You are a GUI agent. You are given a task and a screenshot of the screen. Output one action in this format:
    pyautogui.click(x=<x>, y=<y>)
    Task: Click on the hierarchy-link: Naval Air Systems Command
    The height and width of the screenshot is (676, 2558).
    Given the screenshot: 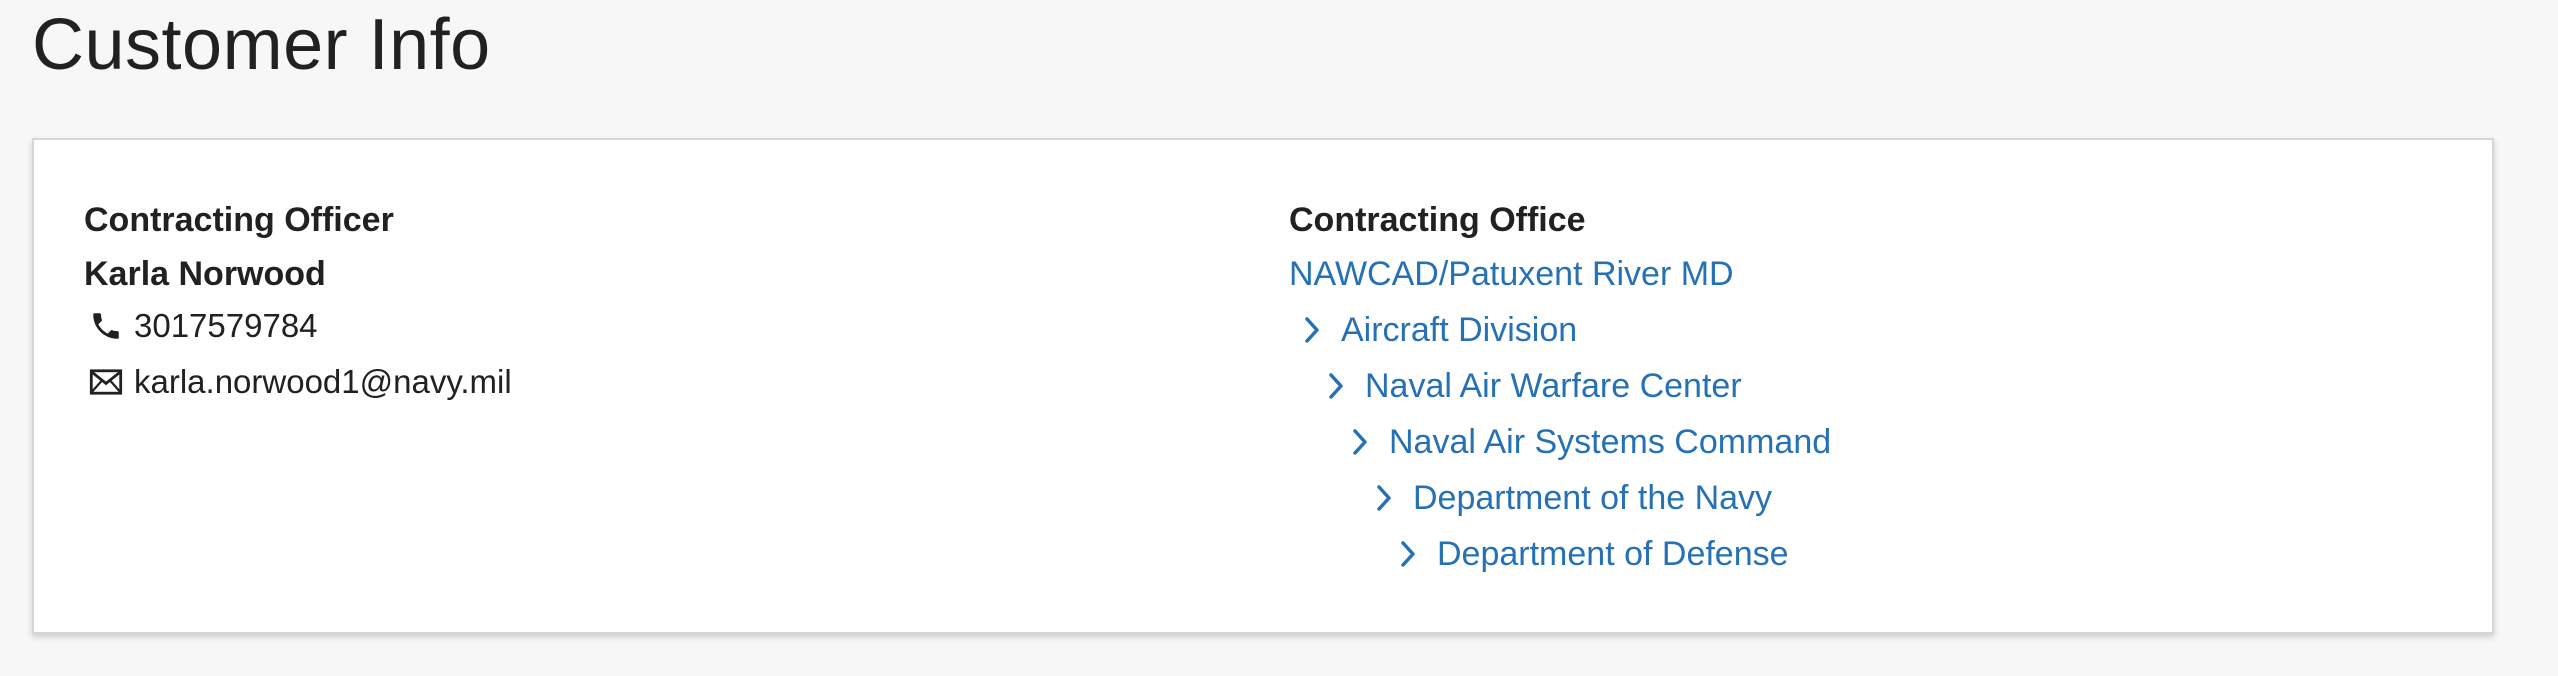 What is the action you would take?
    pyautogui.click(x=1610, y=442)
    